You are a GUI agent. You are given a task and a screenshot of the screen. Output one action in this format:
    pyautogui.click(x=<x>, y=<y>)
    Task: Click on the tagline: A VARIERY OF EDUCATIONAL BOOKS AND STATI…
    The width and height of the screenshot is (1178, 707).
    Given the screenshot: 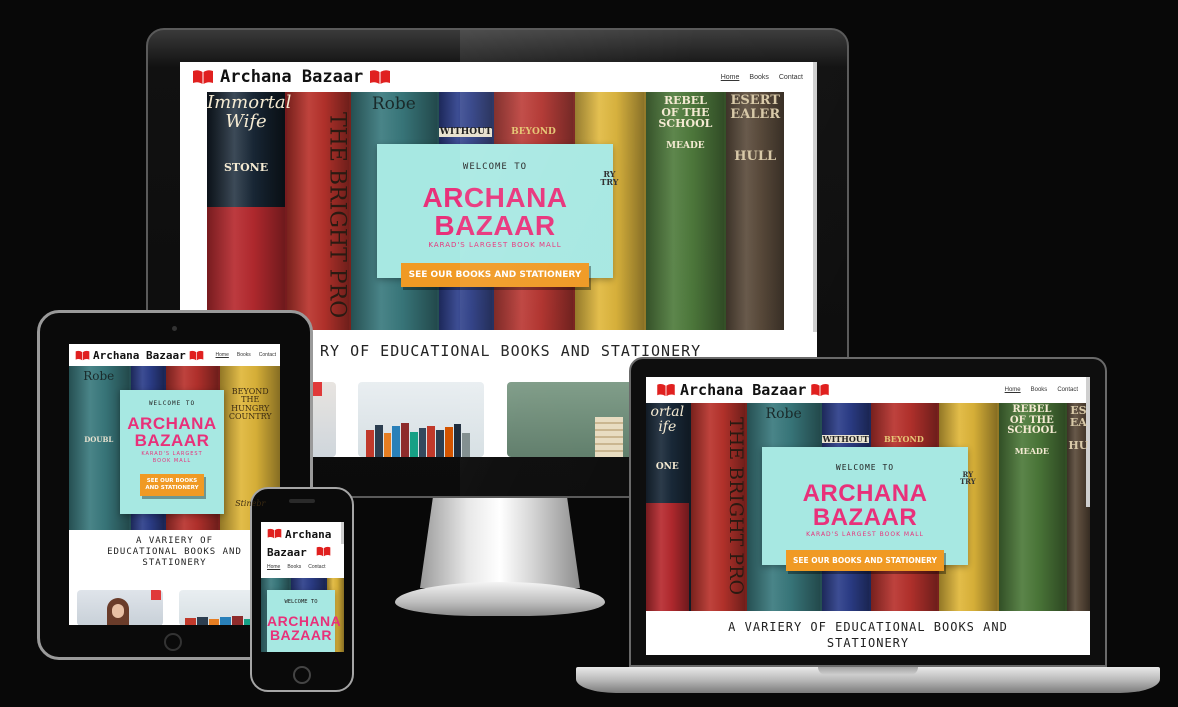 What is the action you would take?
    pyautogui.click(x=868, y=635)
    